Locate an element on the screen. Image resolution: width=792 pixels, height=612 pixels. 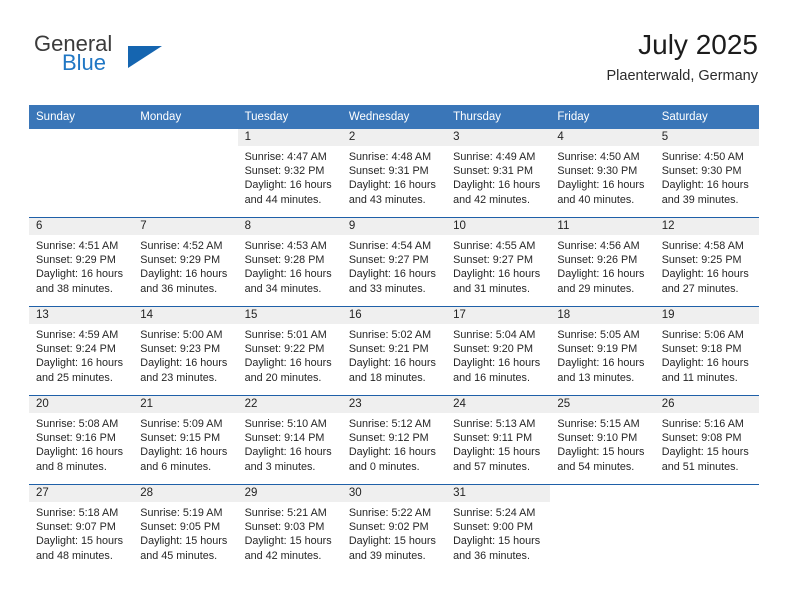
day-number: 23 is located at coordinates (394, 404).